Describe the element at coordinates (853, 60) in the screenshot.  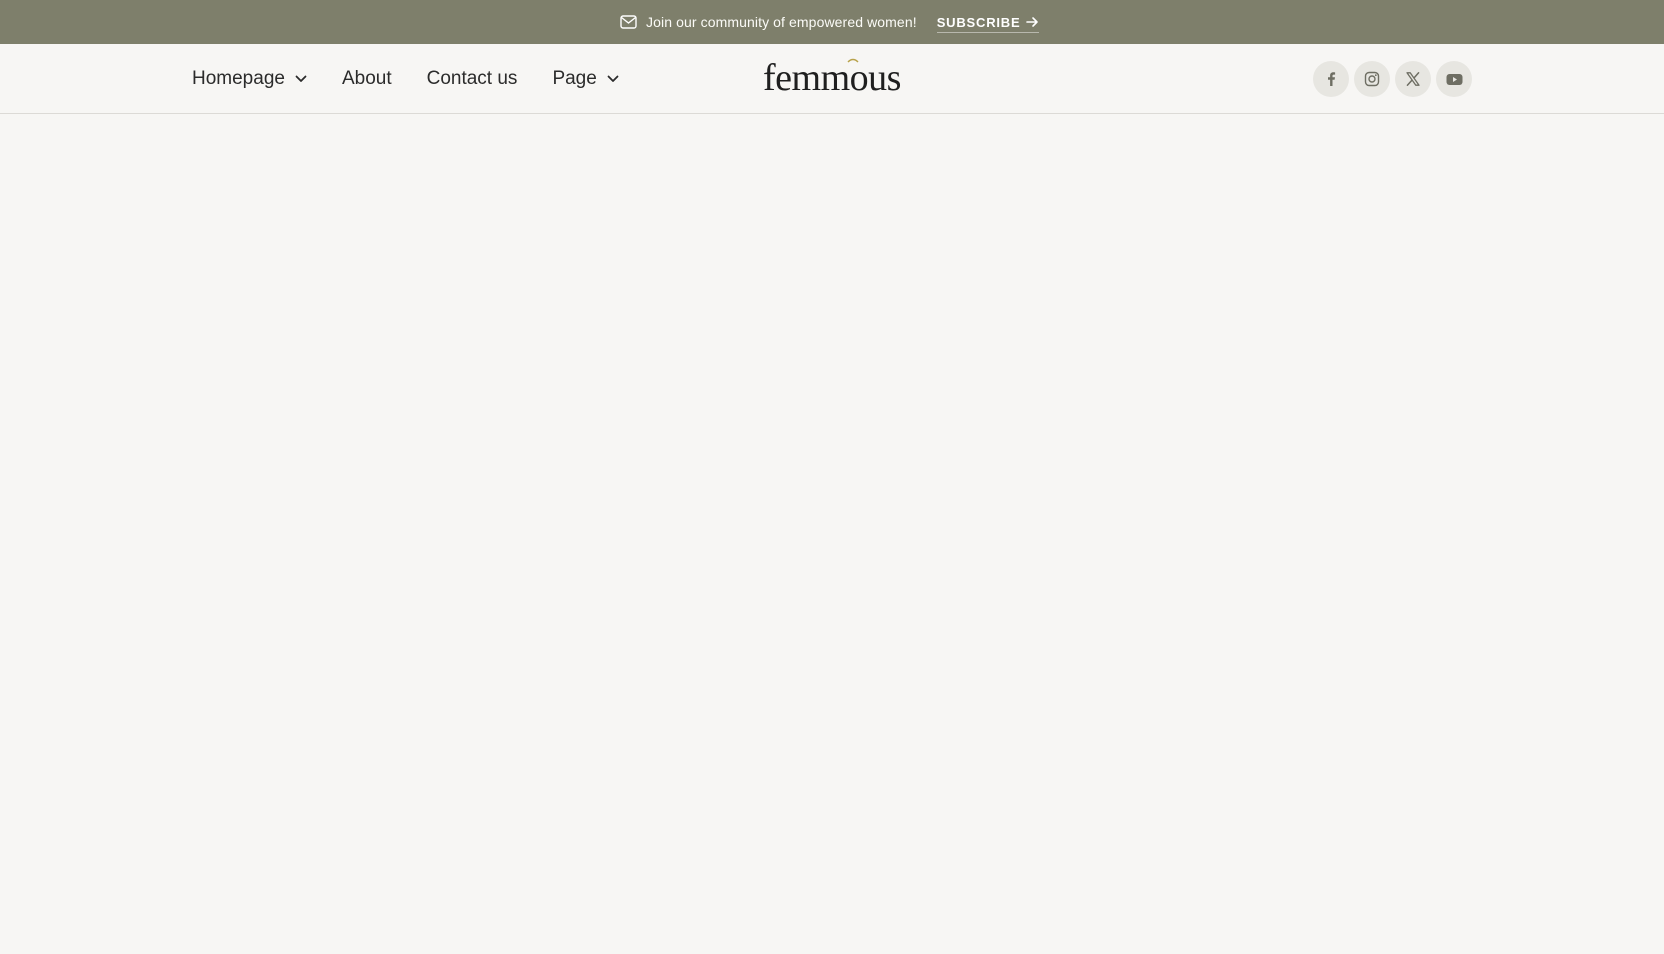
I see `logo-accent-icon` at that location.